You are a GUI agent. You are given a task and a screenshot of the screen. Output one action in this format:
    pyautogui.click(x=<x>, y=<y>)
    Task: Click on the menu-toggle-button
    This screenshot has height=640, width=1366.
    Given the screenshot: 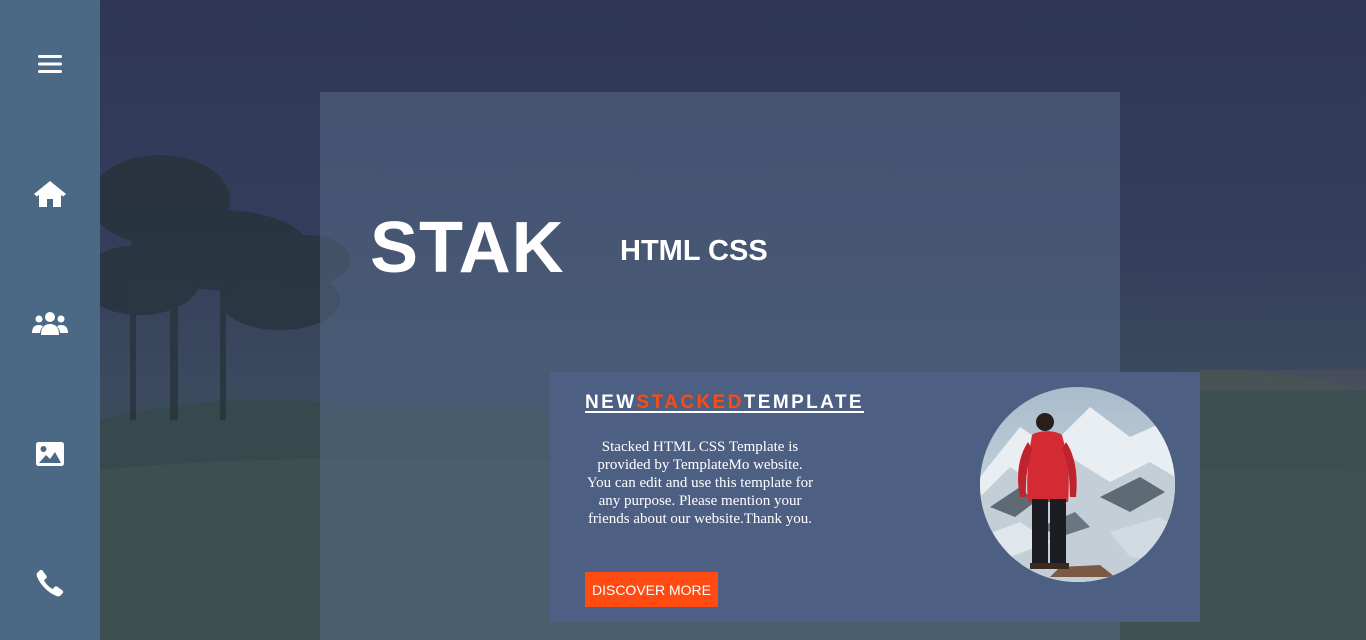 What is the action you would take?
    pyautogui.click(x=50, y=64)
    